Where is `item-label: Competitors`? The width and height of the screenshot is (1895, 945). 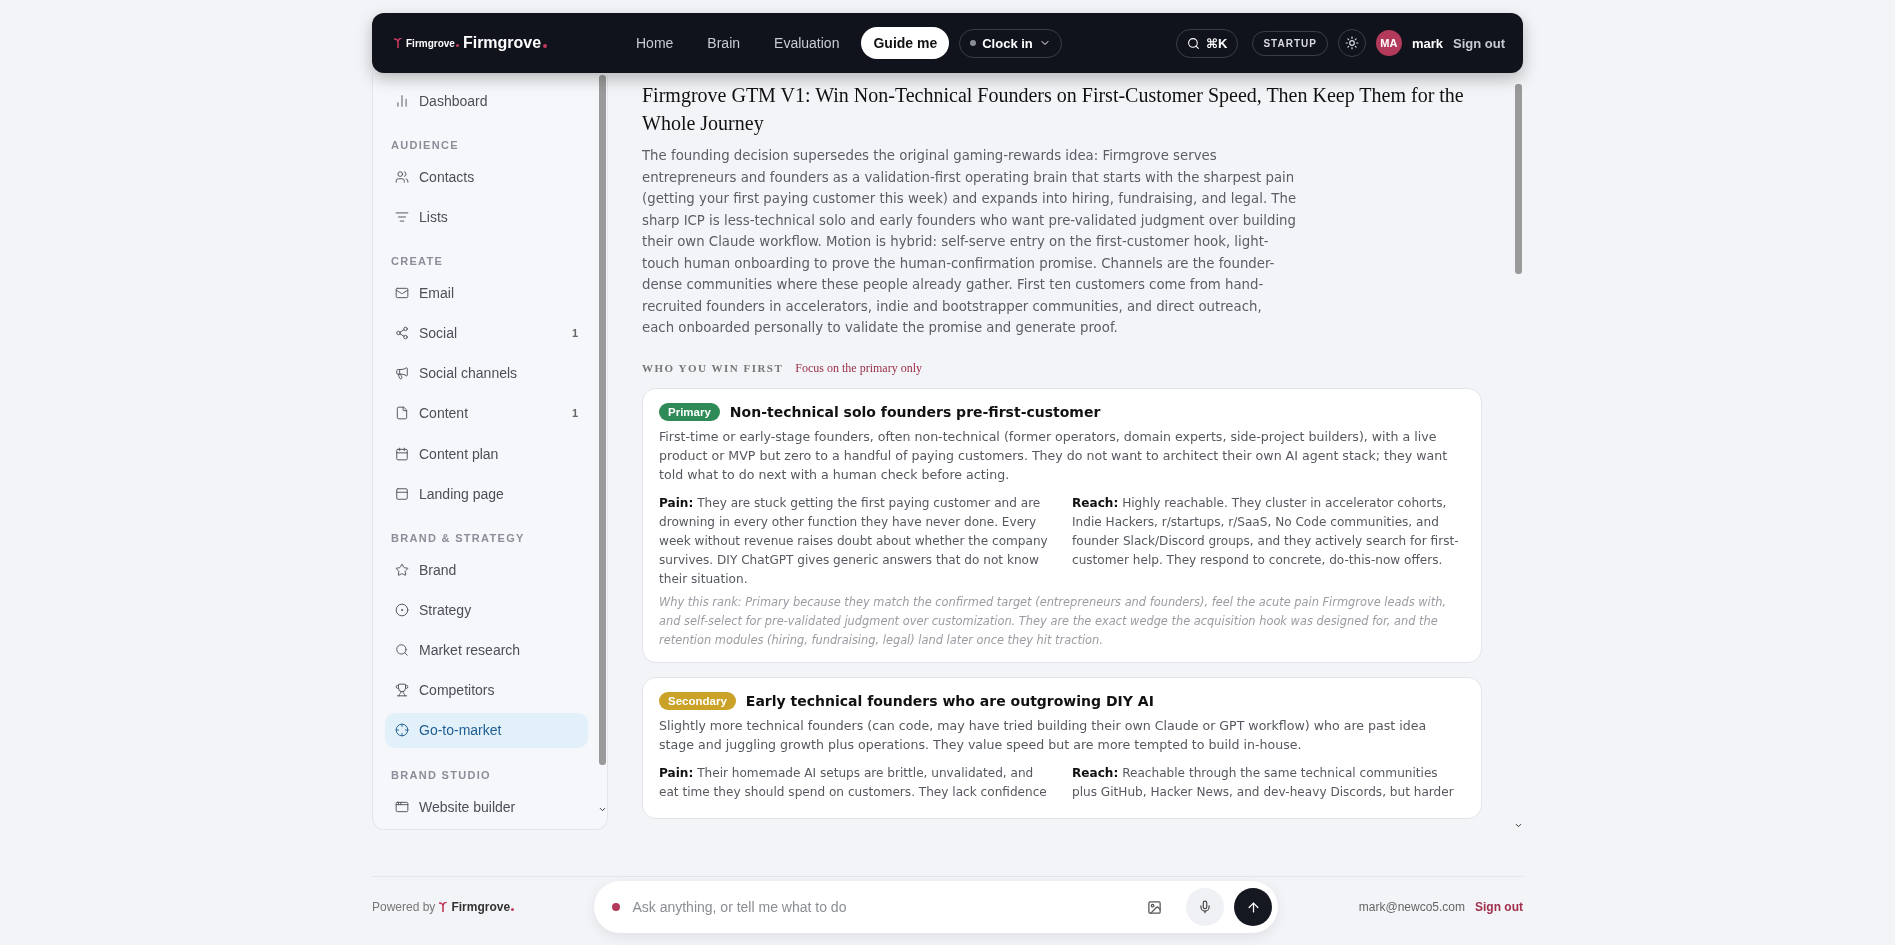
item-label: Competitors is located at coordinates (457, 690).